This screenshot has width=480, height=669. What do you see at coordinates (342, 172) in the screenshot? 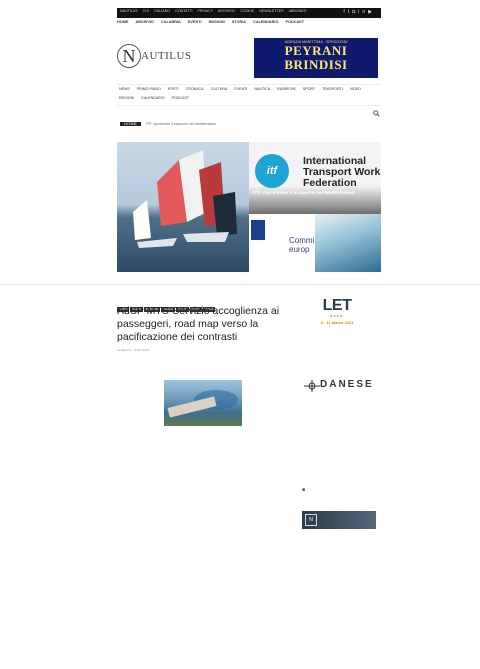
I see `itf-heading: International Transport Work Federation` at bounding box center [342, 172].